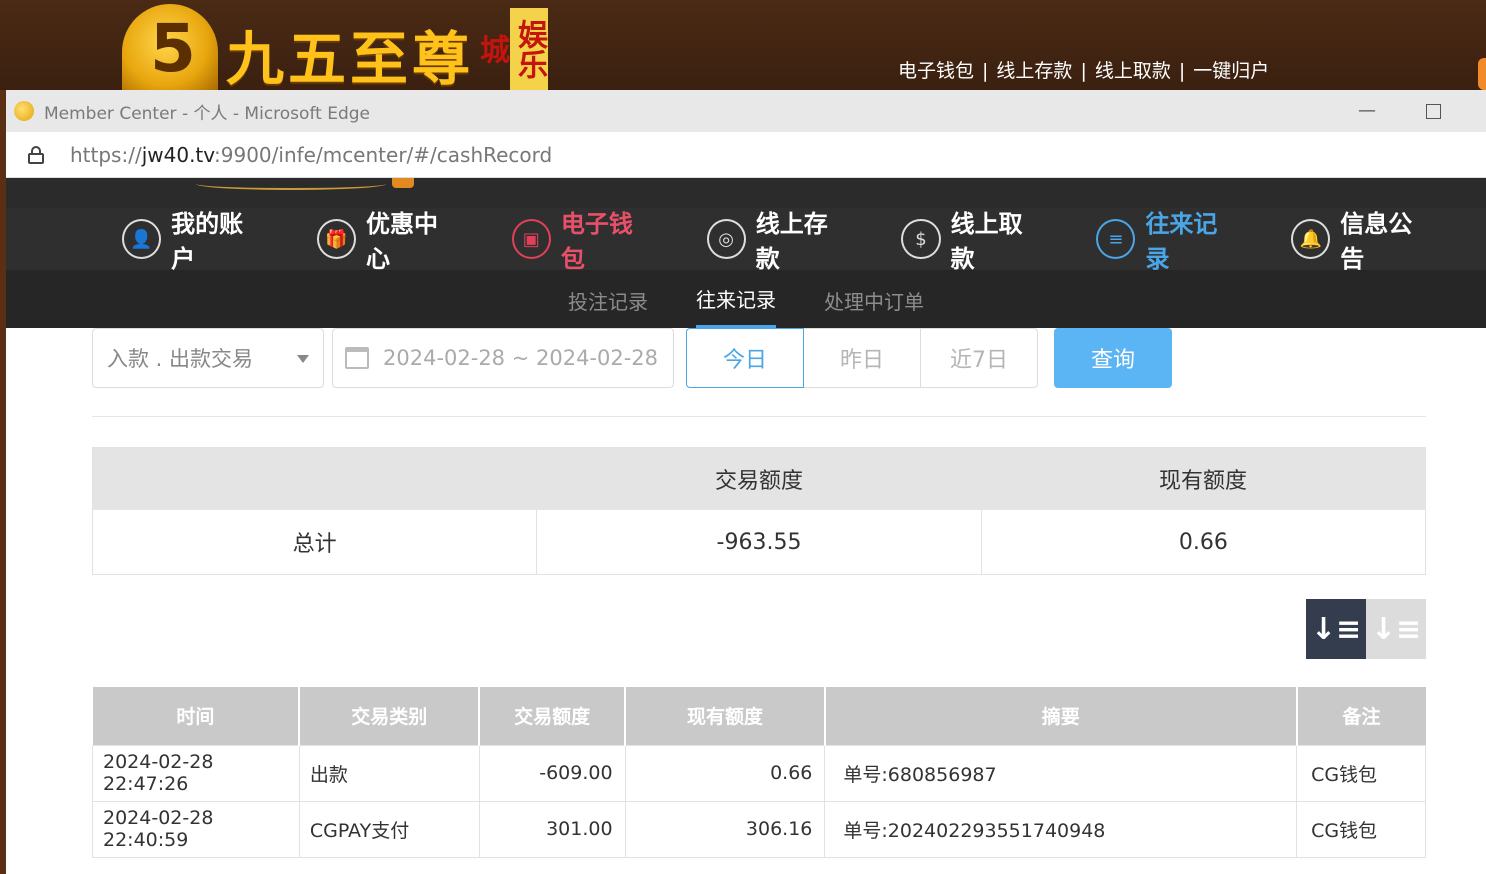 This screenshot has width=1486, height=874. Describe the element at coordinates (389, 773) in the screenshot. I see `cell-type: 出款` at that location.